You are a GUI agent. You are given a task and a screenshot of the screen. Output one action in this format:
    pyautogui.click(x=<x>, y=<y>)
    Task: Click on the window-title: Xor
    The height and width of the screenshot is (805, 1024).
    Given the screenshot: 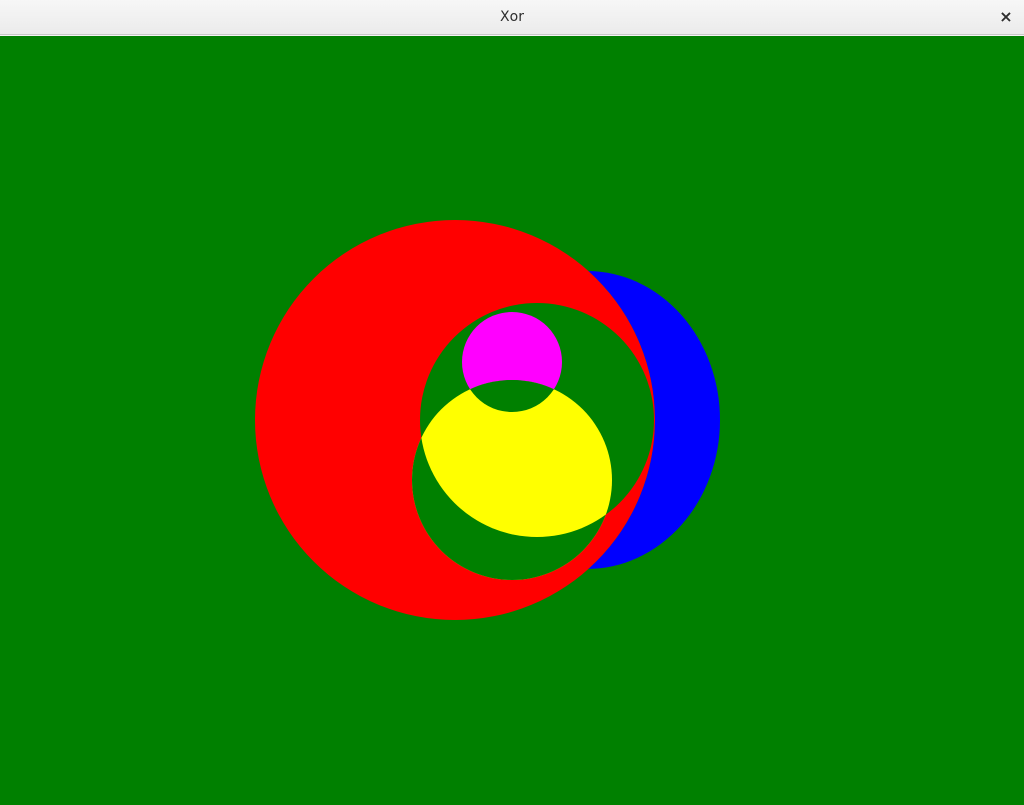 What is the action you would take?
    pyautogui.click(x=512, y=17)
    